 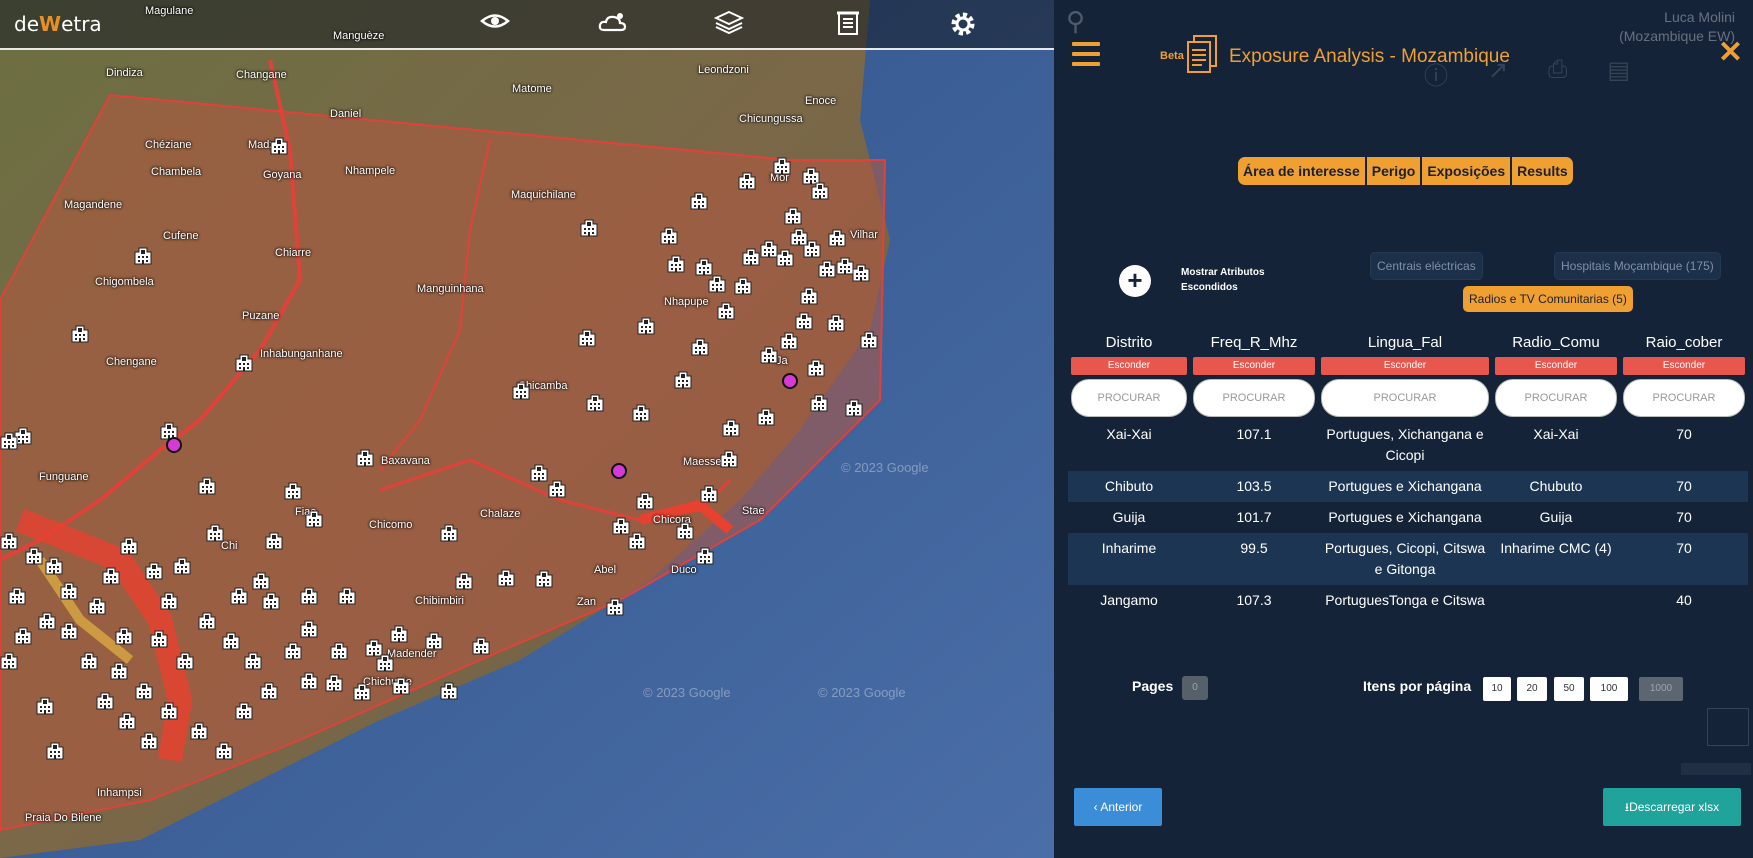 What do you see at coordinates (1672, 807) in the screenshot?
I see `download-xlsx-button: ⭳Descarregar xlsx` at bounding box center [1672, 807].